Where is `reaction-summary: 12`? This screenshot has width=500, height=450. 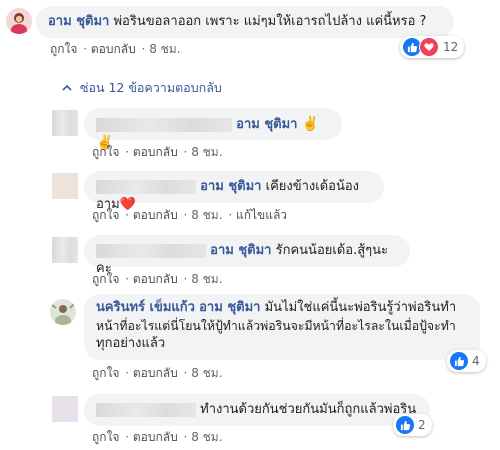
reaction-summary: 12 is located at coordinates (432, 47).